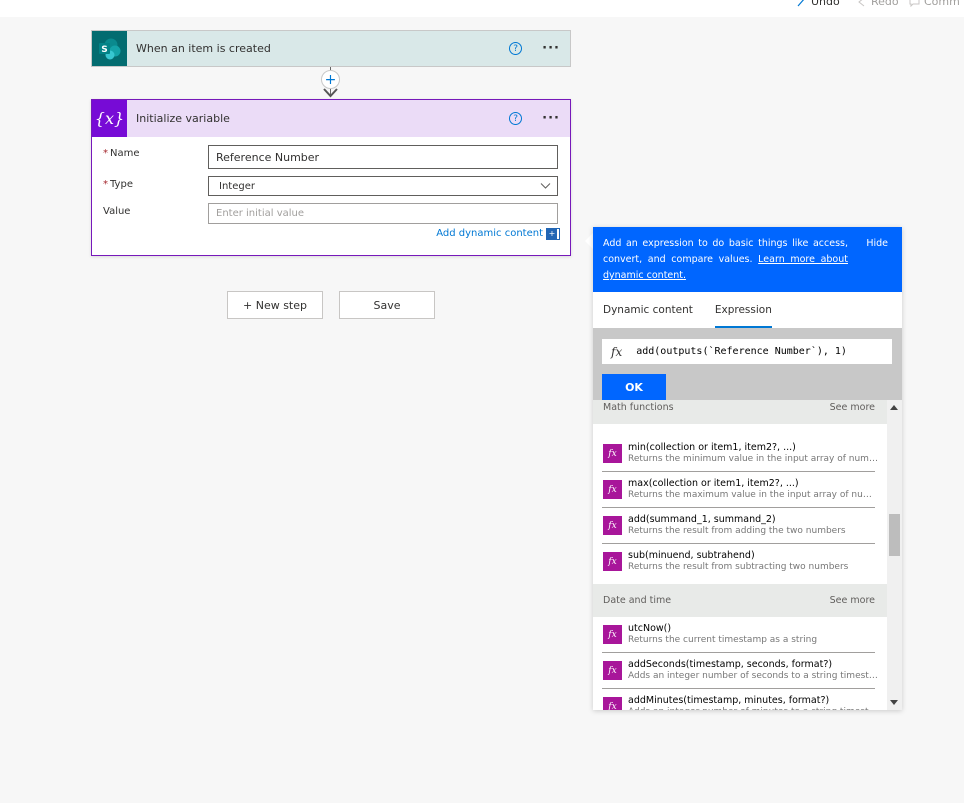 Image resolution: width=964 pixels, height=803 pixels. Describe the element at coordinates (109, 48) in the screenshot. I see `sharepoint-icon: S` at that location.